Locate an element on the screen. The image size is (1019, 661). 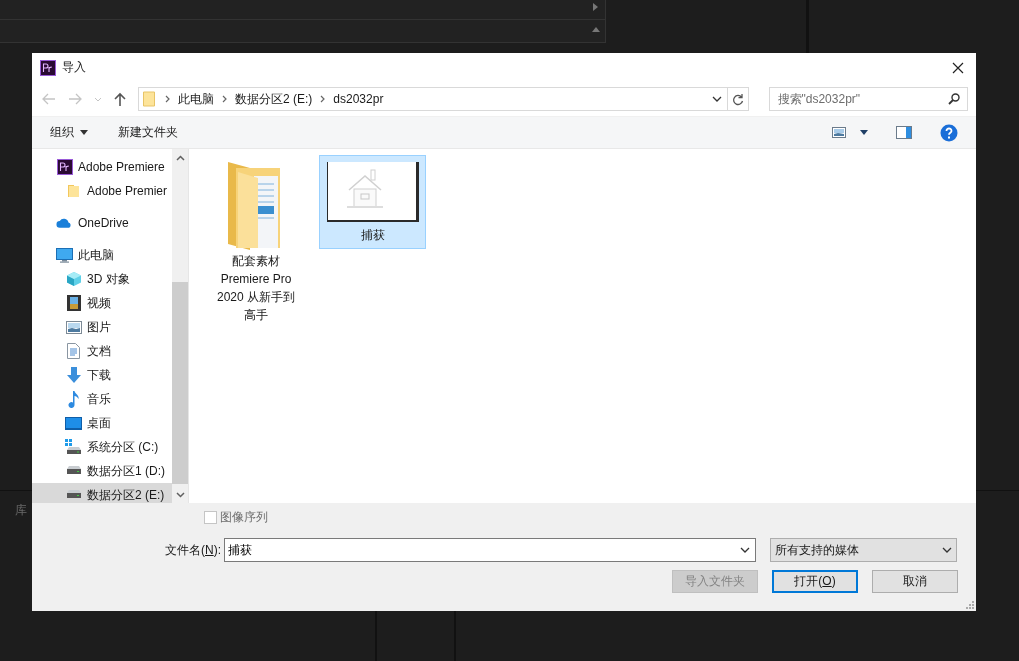
sidebar-item: 下载 is located at coordinates (102, 375).